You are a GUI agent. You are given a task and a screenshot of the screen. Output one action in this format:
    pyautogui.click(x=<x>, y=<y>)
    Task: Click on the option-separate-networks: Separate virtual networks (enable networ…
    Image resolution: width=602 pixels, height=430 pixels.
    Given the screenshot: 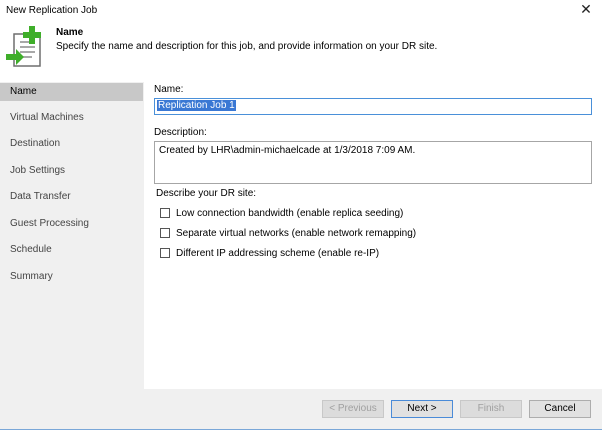 What is the action you would take?
    pyautogui.click(x=288, y=233)
    